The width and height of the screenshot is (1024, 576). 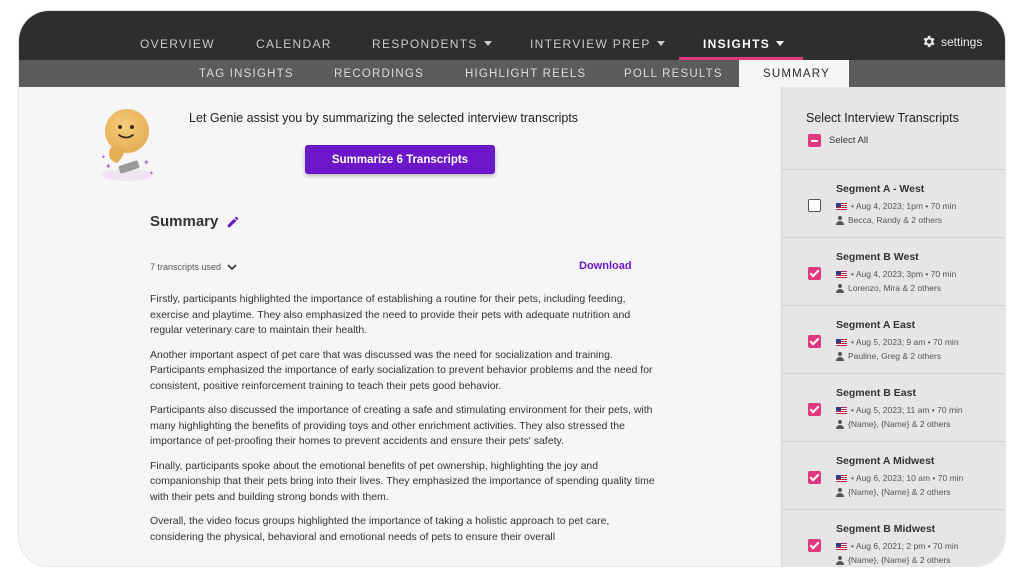 I want to click on segment-name: Segment A - West, so click(x=880, y=189).